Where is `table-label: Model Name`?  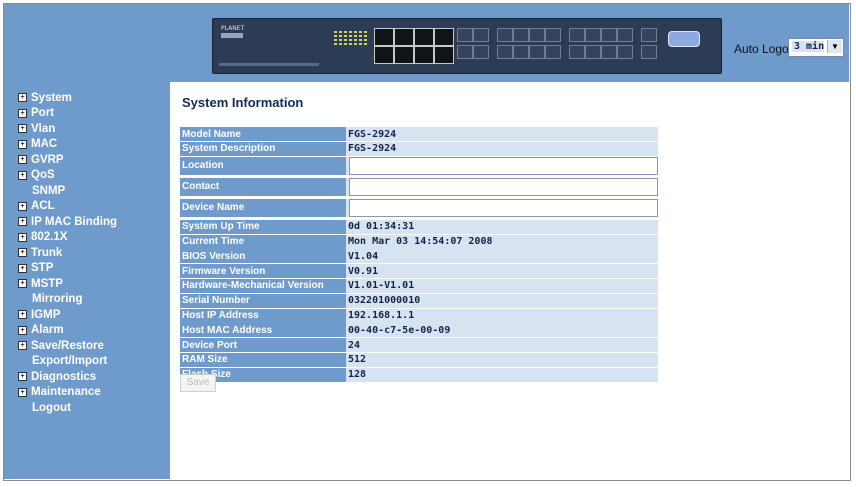
table-label: Model Name is located at coordinates (263, 134).